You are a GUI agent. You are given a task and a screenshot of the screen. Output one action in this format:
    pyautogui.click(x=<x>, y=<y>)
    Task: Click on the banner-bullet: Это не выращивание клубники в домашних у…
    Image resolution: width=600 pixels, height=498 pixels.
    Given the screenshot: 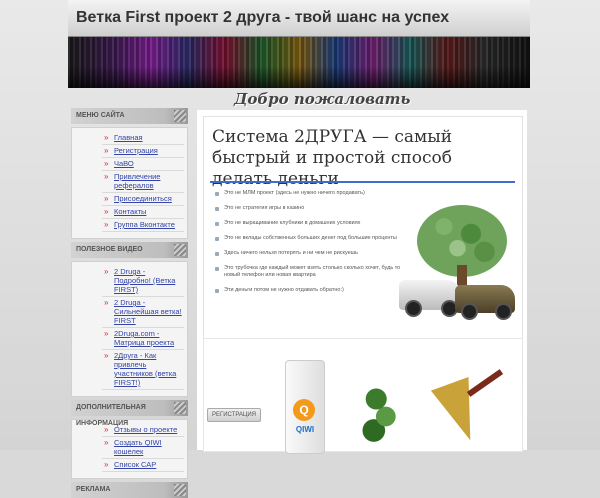 What is the action you would take?
    pyautogui.click(x=309, y=223)
    